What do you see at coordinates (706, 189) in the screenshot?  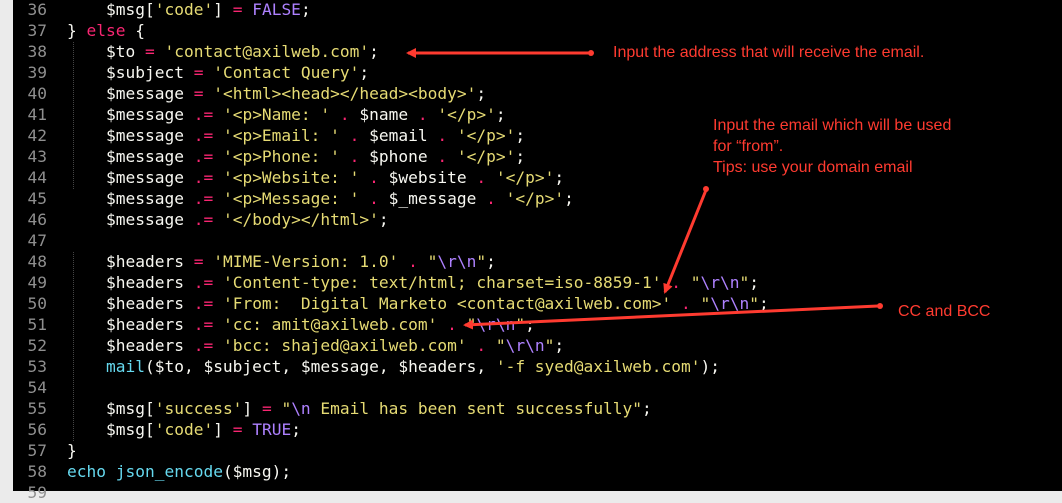 I see `arrow-to-from-dot` at bounding box center [706, 189].